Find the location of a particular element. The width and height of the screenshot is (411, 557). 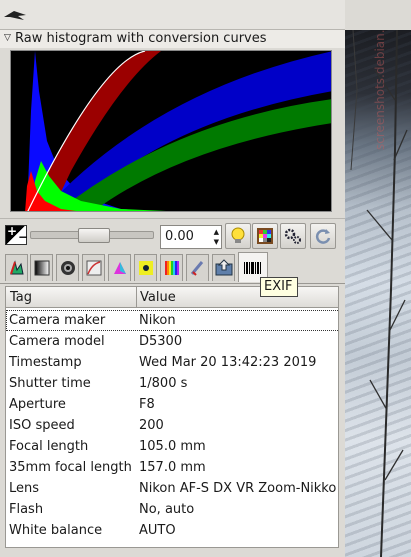

save-icon is located at coordinates (223, 267).